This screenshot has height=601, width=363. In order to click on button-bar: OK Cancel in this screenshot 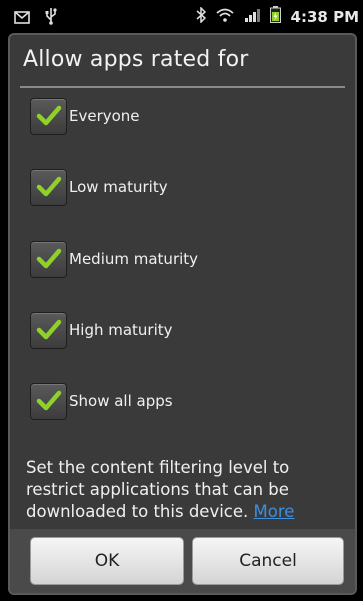, I will do `click(182, 561)`.